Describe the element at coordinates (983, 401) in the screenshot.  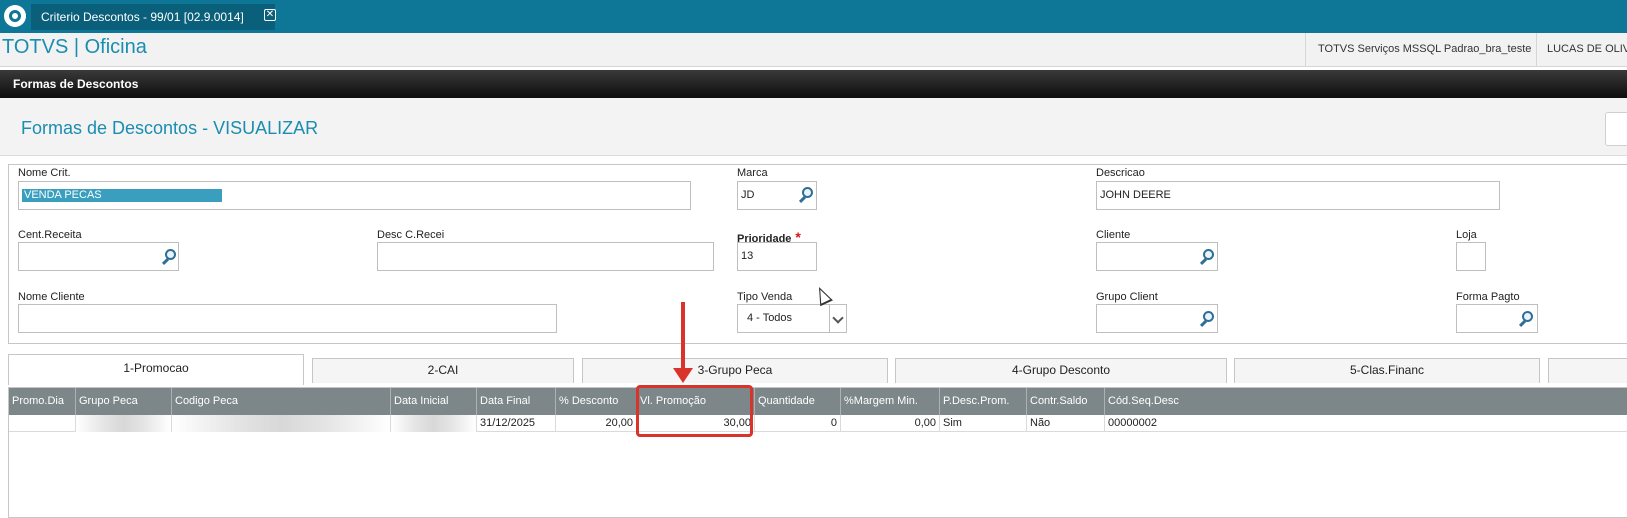
I see `col-p-desc-prom: P.Desc.Prom.` at that location.